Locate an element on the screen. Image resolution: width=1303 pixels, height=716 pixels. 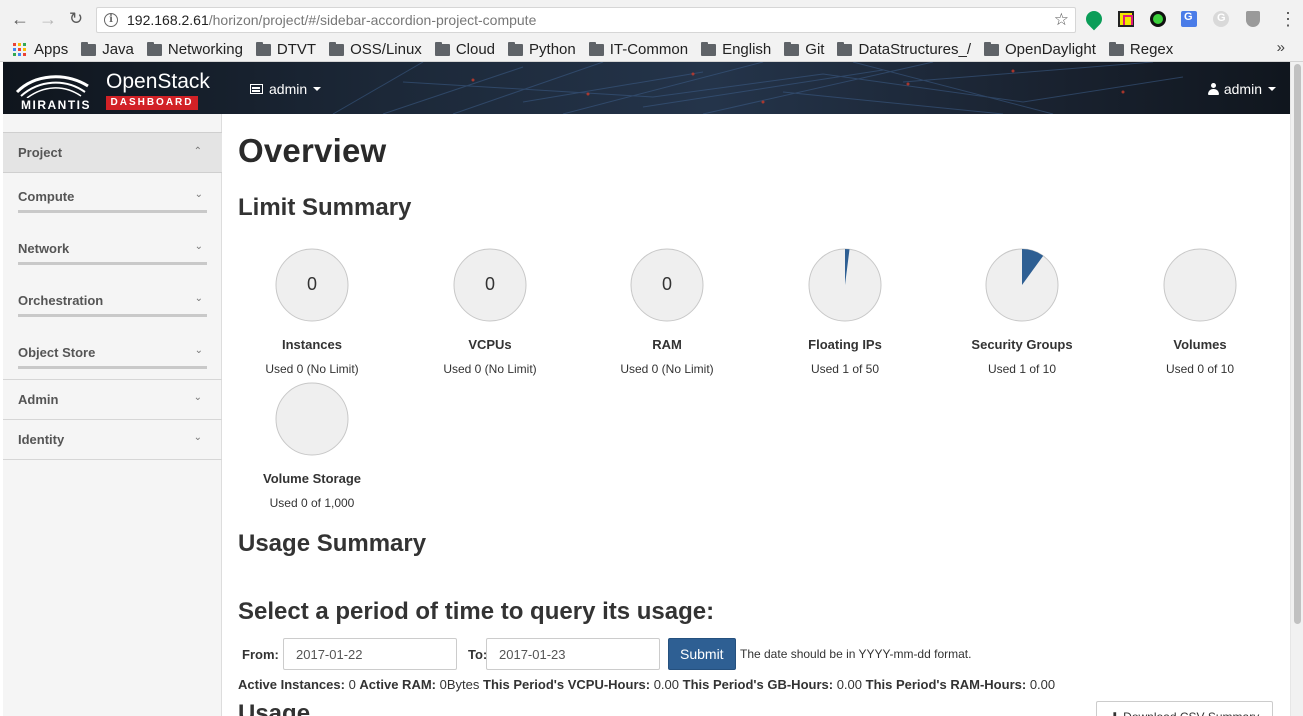
bookmark-folder: Regex is located at coordinates (1140, 49).